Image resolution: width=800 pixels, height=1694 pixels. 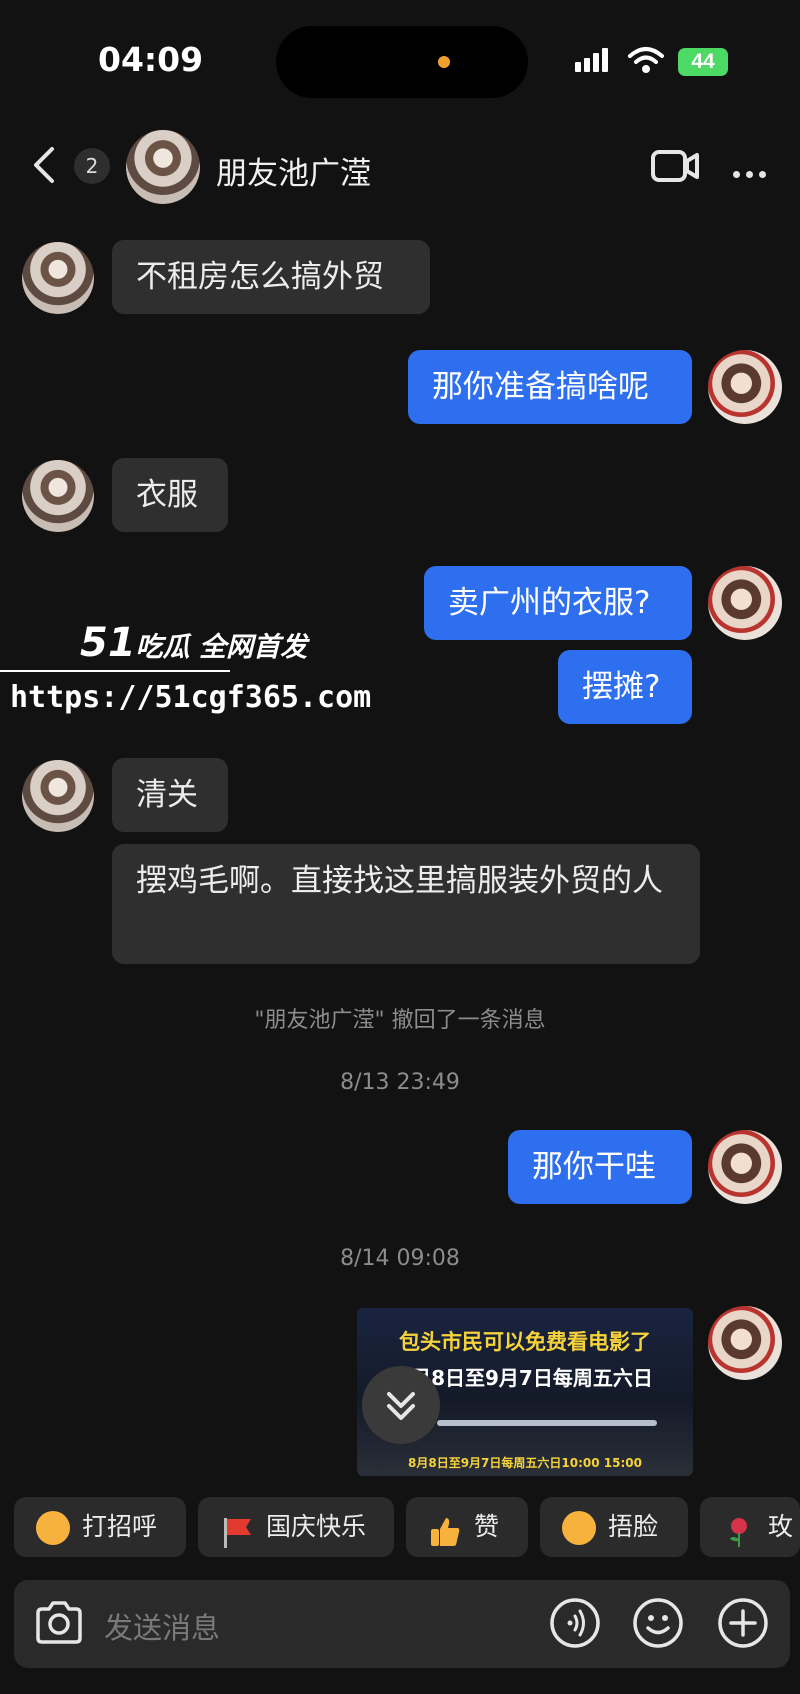 I want to click on message-bubble-incoming: 清关, so click(x=170, y=795).